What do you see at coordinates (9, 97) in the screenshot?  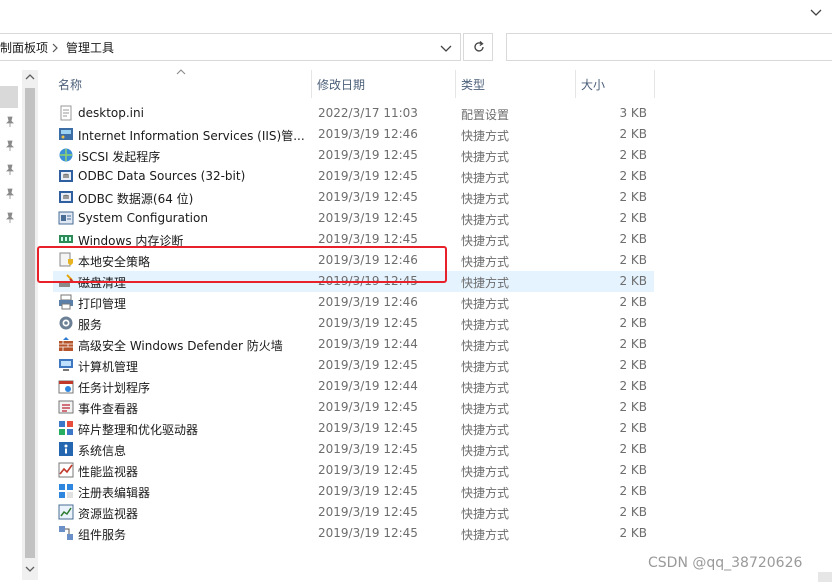 I see `nav-selected-item` at bounding box center [9, 97].